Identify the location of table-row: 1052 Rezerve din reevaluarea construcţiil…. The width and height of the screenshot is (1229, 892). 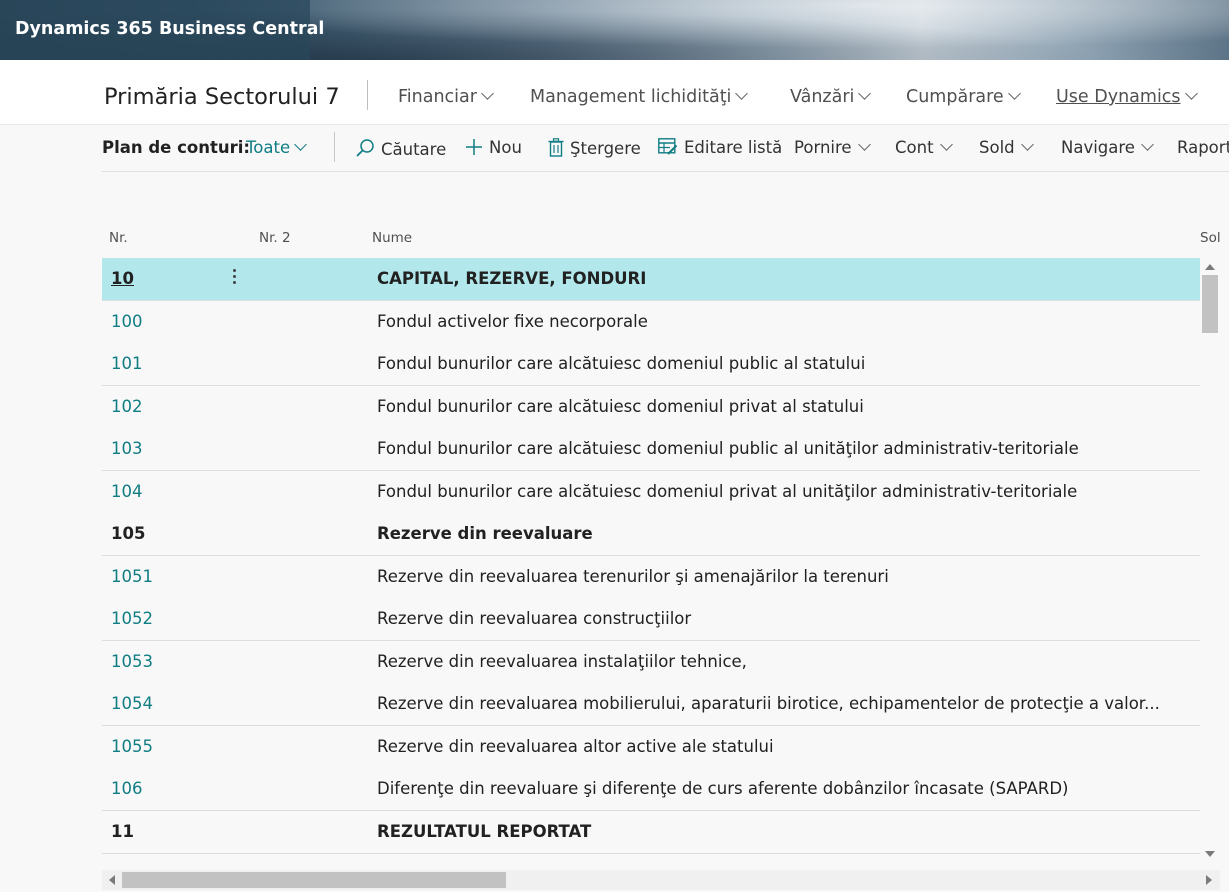
(651, 619).